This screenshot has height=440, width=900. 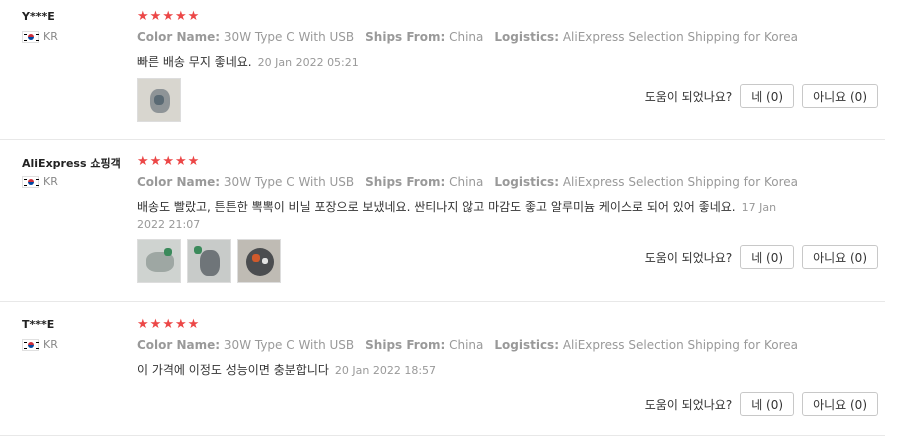 What do you see at coordinates (38, 16) in the screenshot?
I see `reviewer-name: Y***E` at bounding box center [38, 16].